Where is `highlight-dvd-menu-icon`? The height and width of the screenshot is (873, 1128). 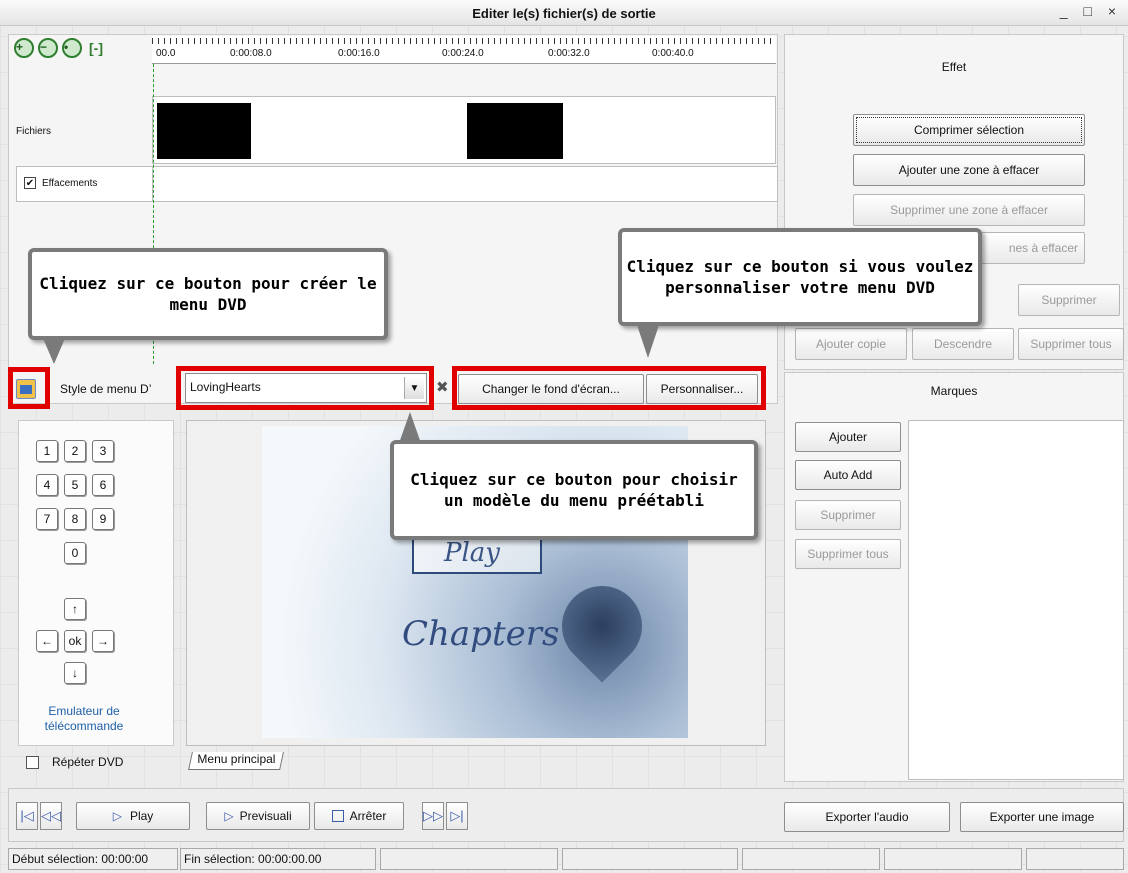
highlight-dvd-menu-icon is located at coordinates (29, 388).